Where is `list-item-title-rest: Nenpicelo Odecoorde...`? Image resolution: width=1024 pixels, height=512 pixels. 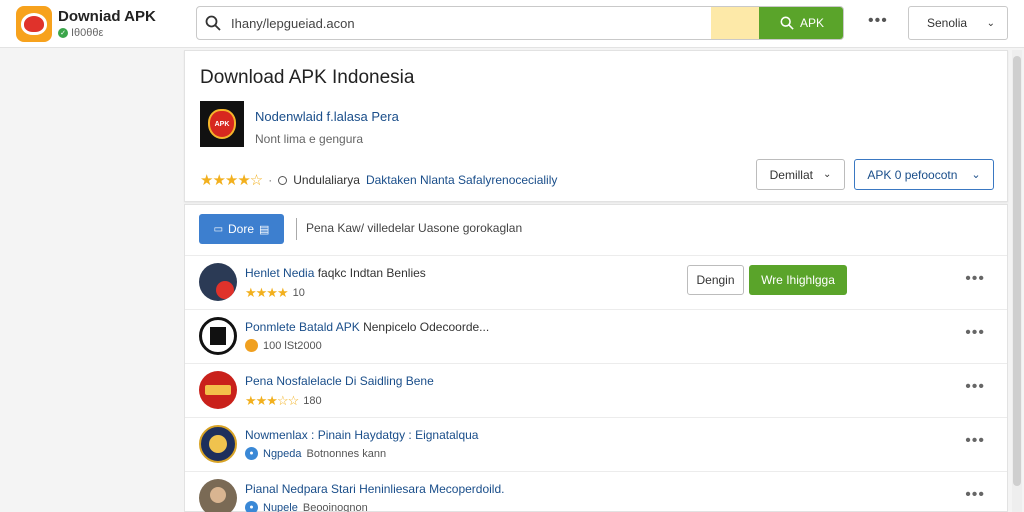 list-item-title-rest: Nenpicelo Odecoorde... is located at coordinates (426, 327).